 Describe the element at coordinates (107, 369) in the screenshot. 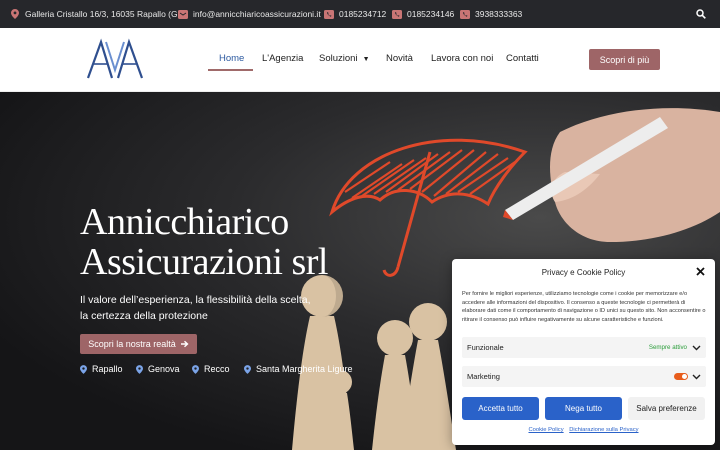

I see `location-label: Rapallo` at that location.